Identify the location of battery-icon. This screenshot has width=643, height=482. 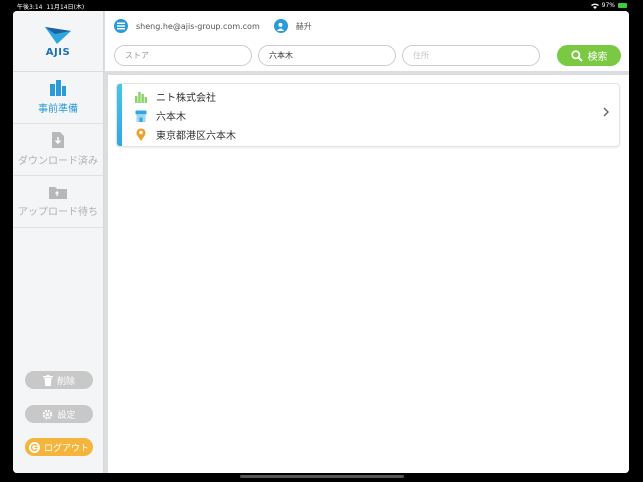
(622, 5).